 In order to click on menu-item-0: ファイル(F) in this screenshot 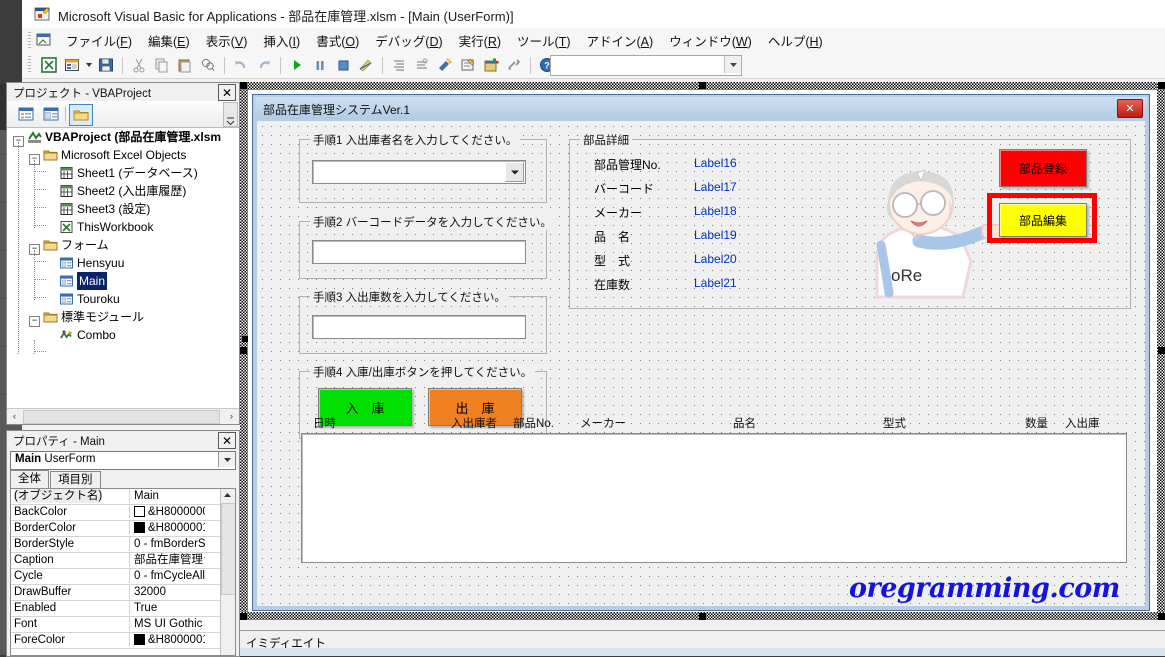, I will do `click(99, 40)`.